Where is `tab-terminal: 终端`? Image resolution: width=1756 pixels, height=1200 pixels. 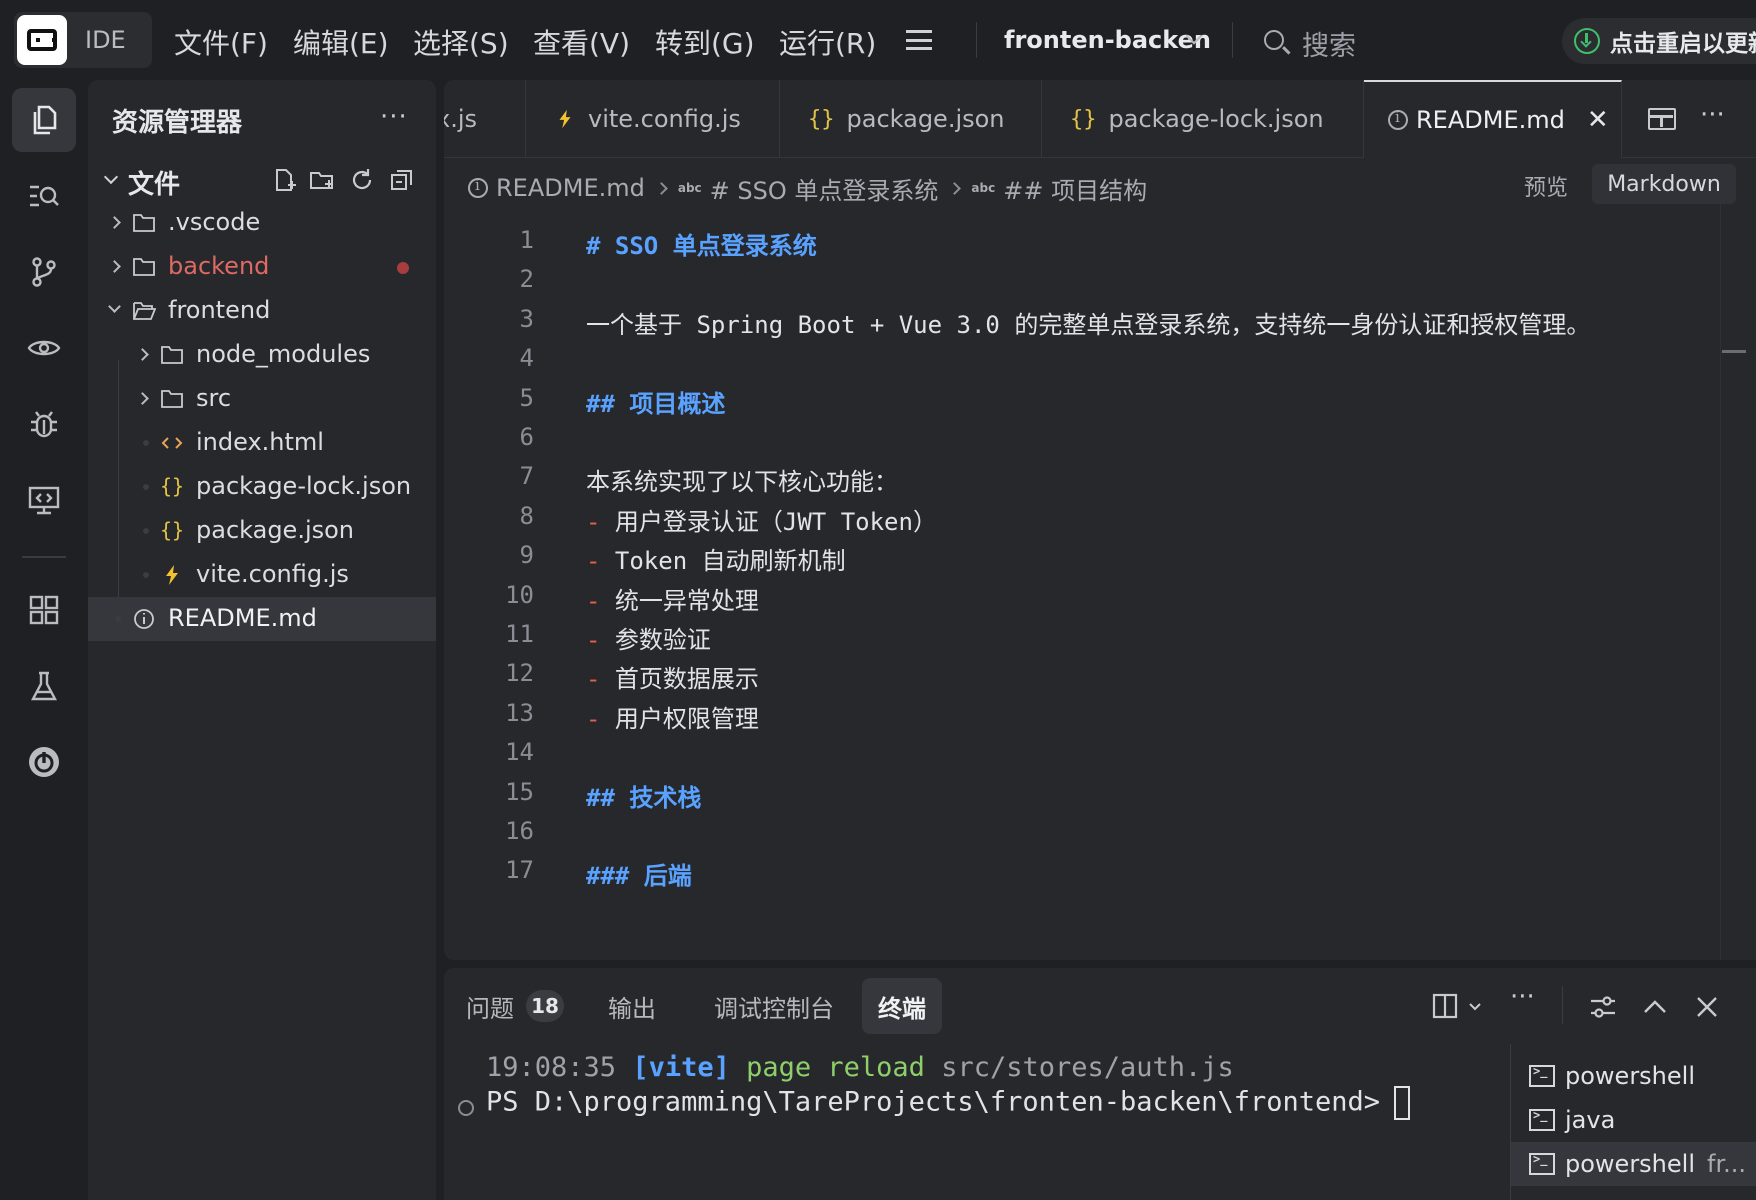
tab-terminal: 终端 is located at coordinates (902, 1006).